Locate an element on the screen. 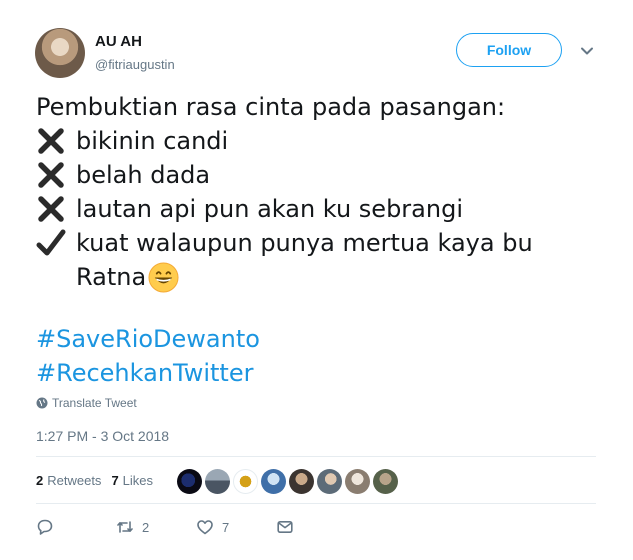  retweet-button: 2 is located at coordinates (156, 527).